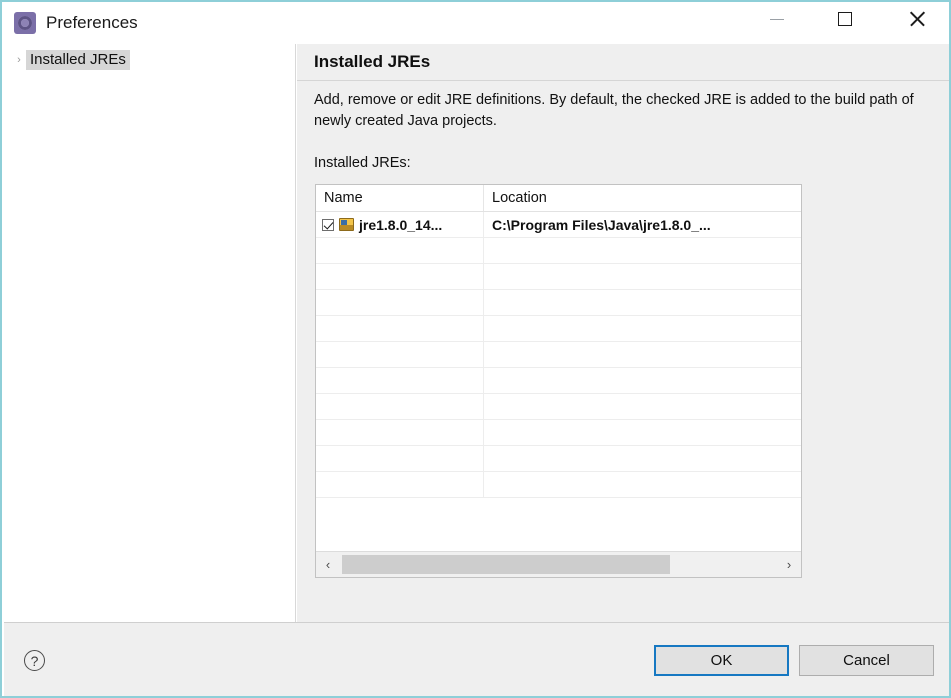  Describe the element at coordinates (92, 22) in the screenshot. I see `window-title: Preferences` at that location.